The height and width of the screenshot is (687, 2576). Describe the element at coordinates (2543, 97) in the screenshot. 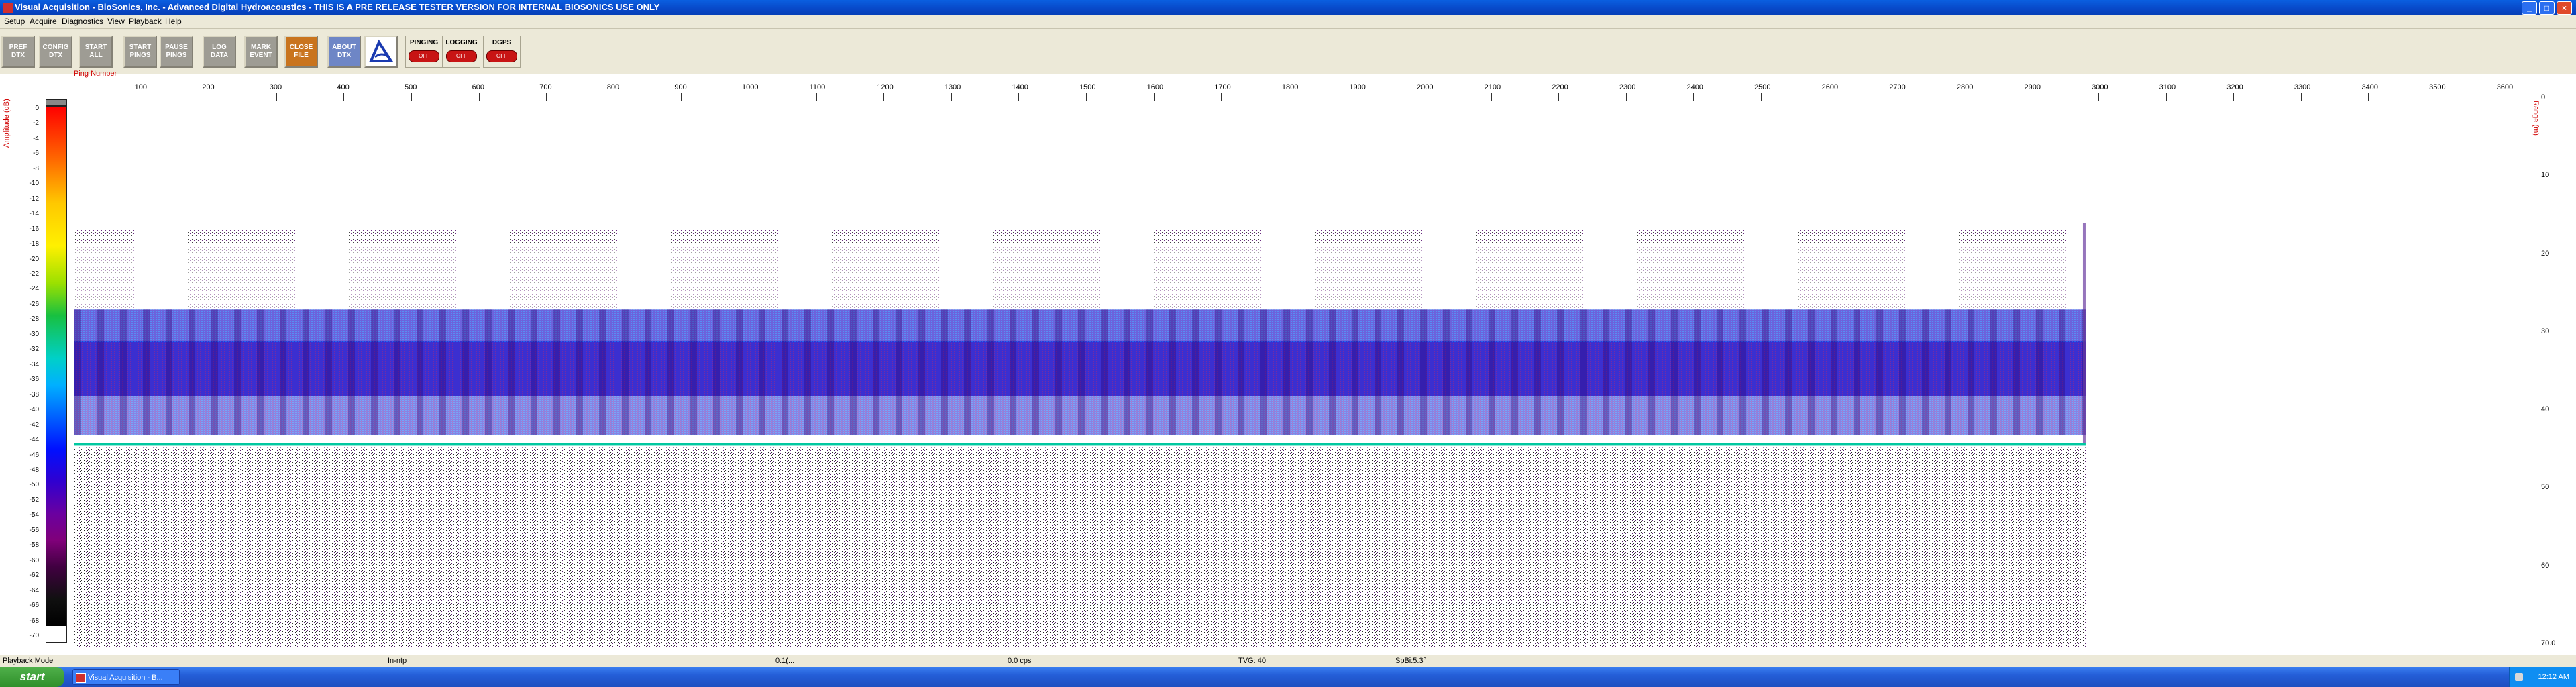

I see `range-tick-label: 0` at that location.